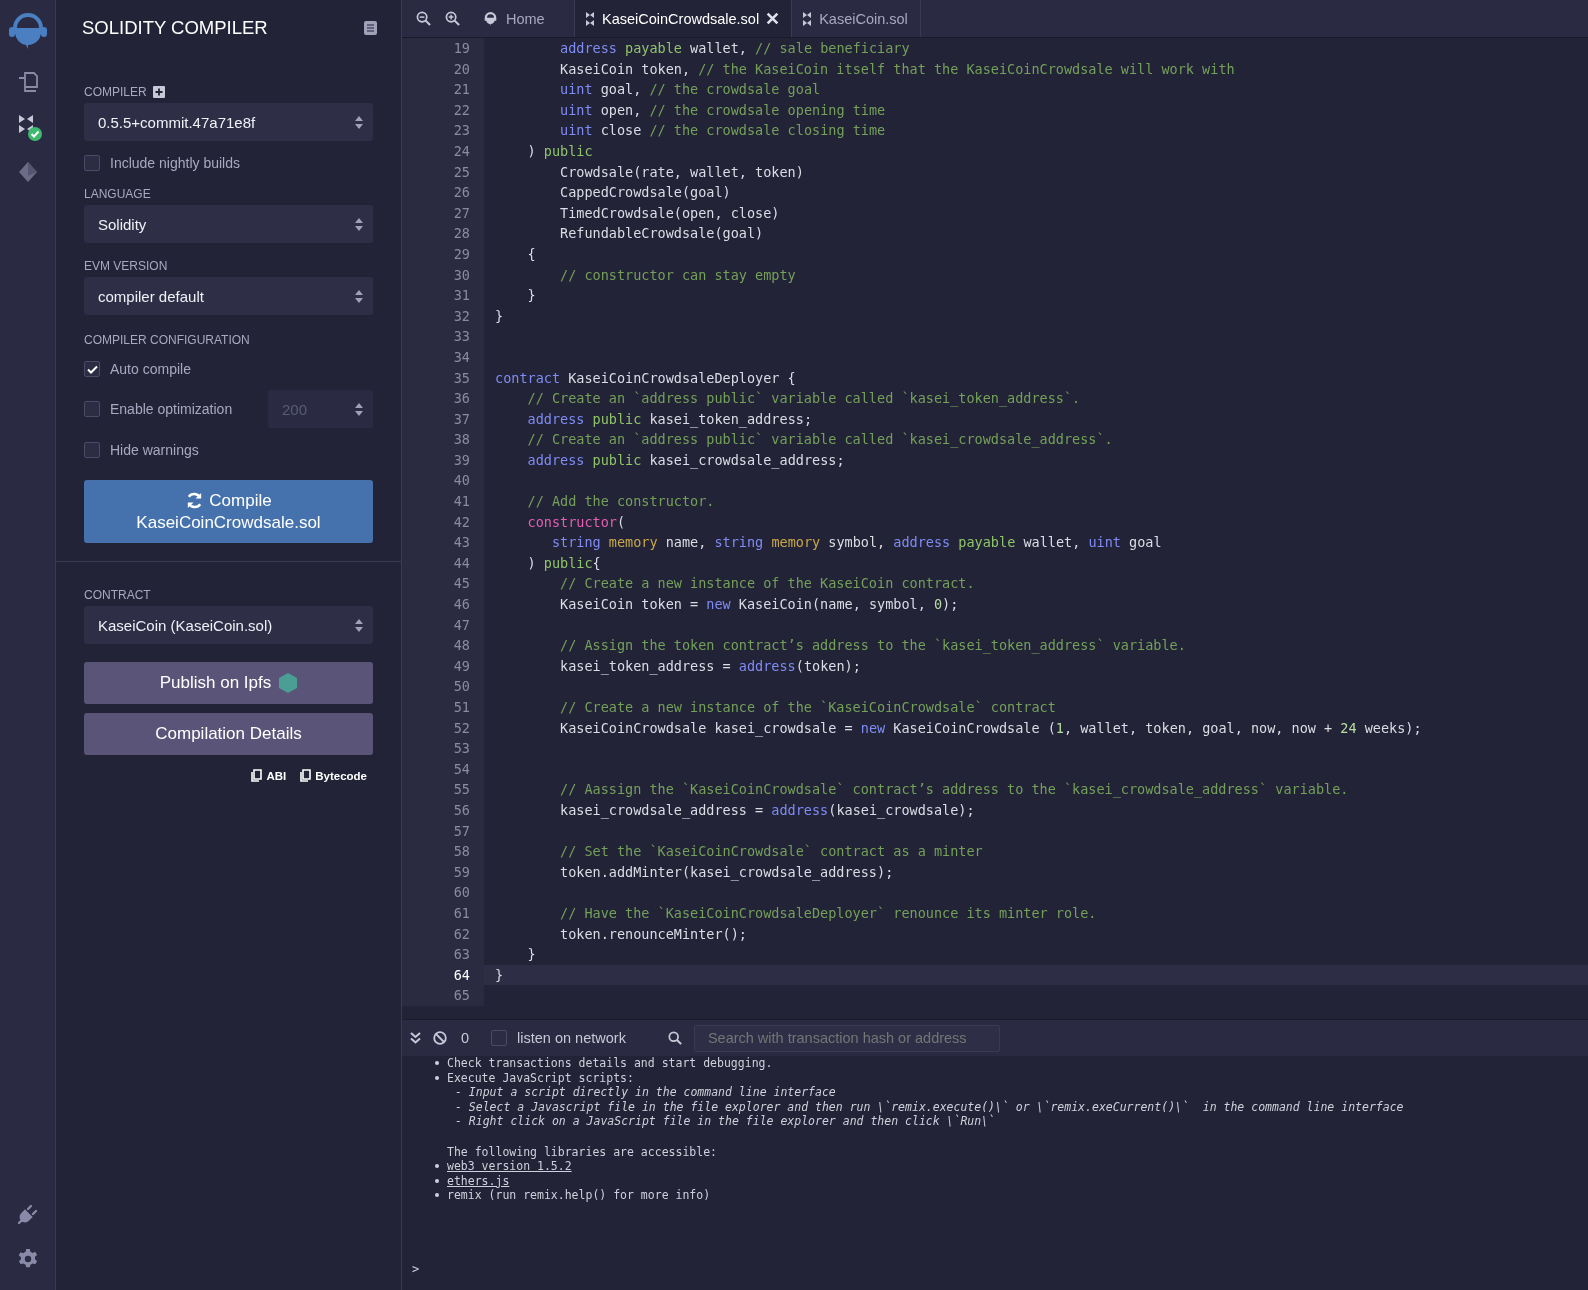 This screenshot has height=1290, width=1588. Describe the element at coordinates (333, 775) in the screenshot. I see `copy-link: Bytecode` at that location.